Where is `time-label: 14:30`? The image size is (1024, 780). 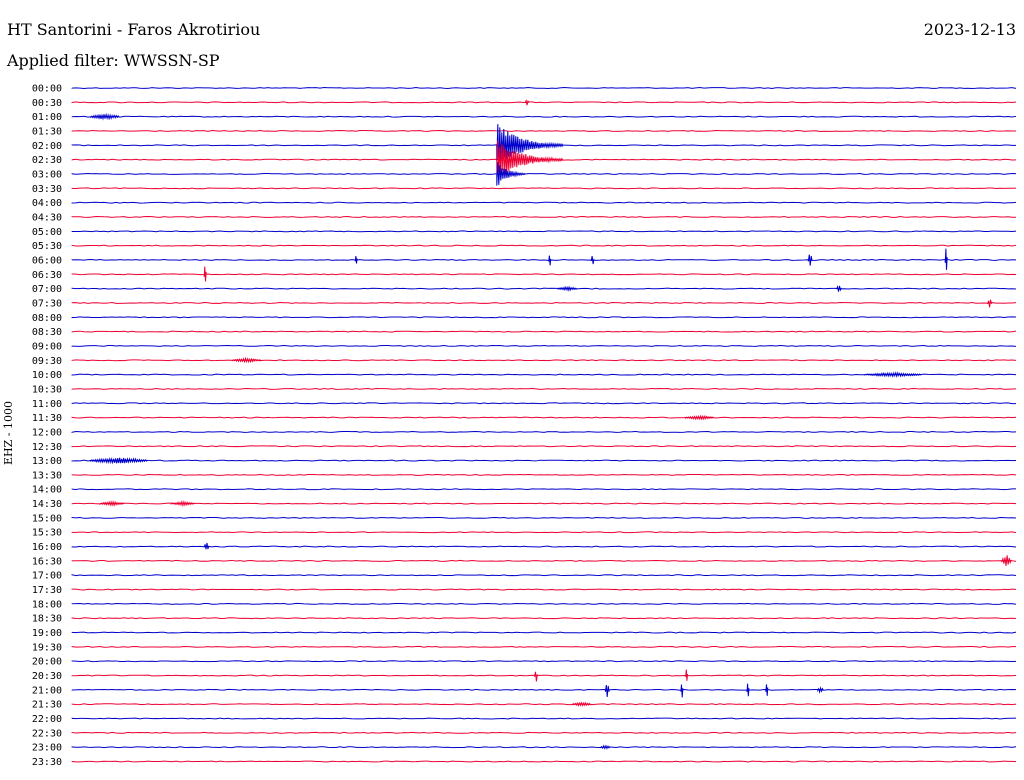 time-label: 14:30 is located at coordinates (47, 504).